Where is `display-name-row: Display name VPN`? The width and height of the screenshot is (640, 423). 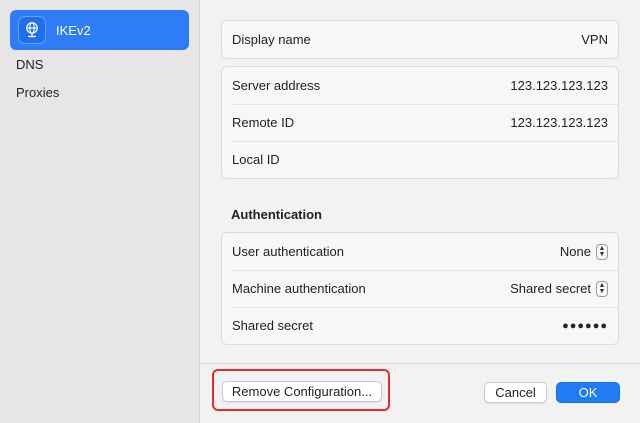 display-name-row: Display name VPN is located at coordinates (420, 39).